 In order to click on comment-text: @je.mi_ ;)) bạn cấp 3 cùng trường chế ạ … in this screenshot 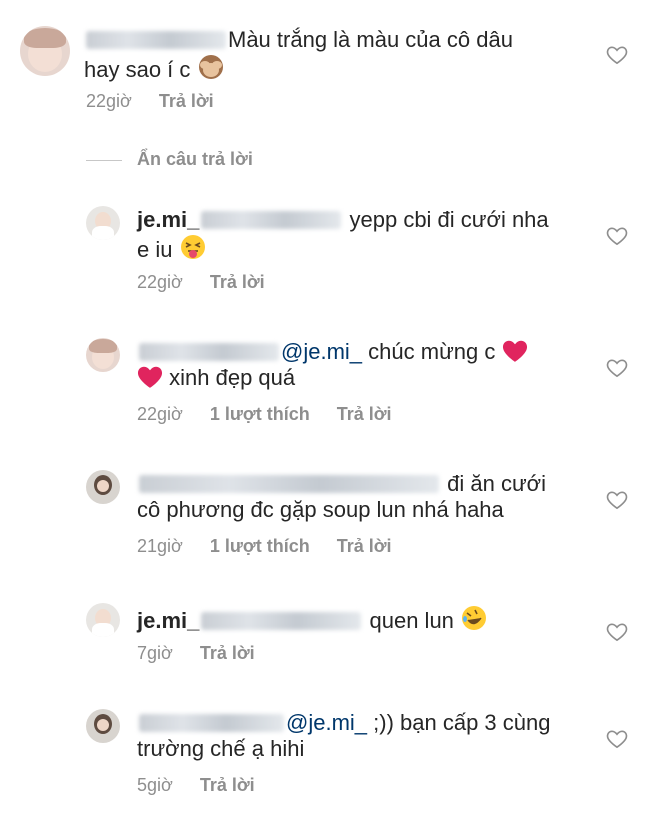, I will do `click(357, 736)`.